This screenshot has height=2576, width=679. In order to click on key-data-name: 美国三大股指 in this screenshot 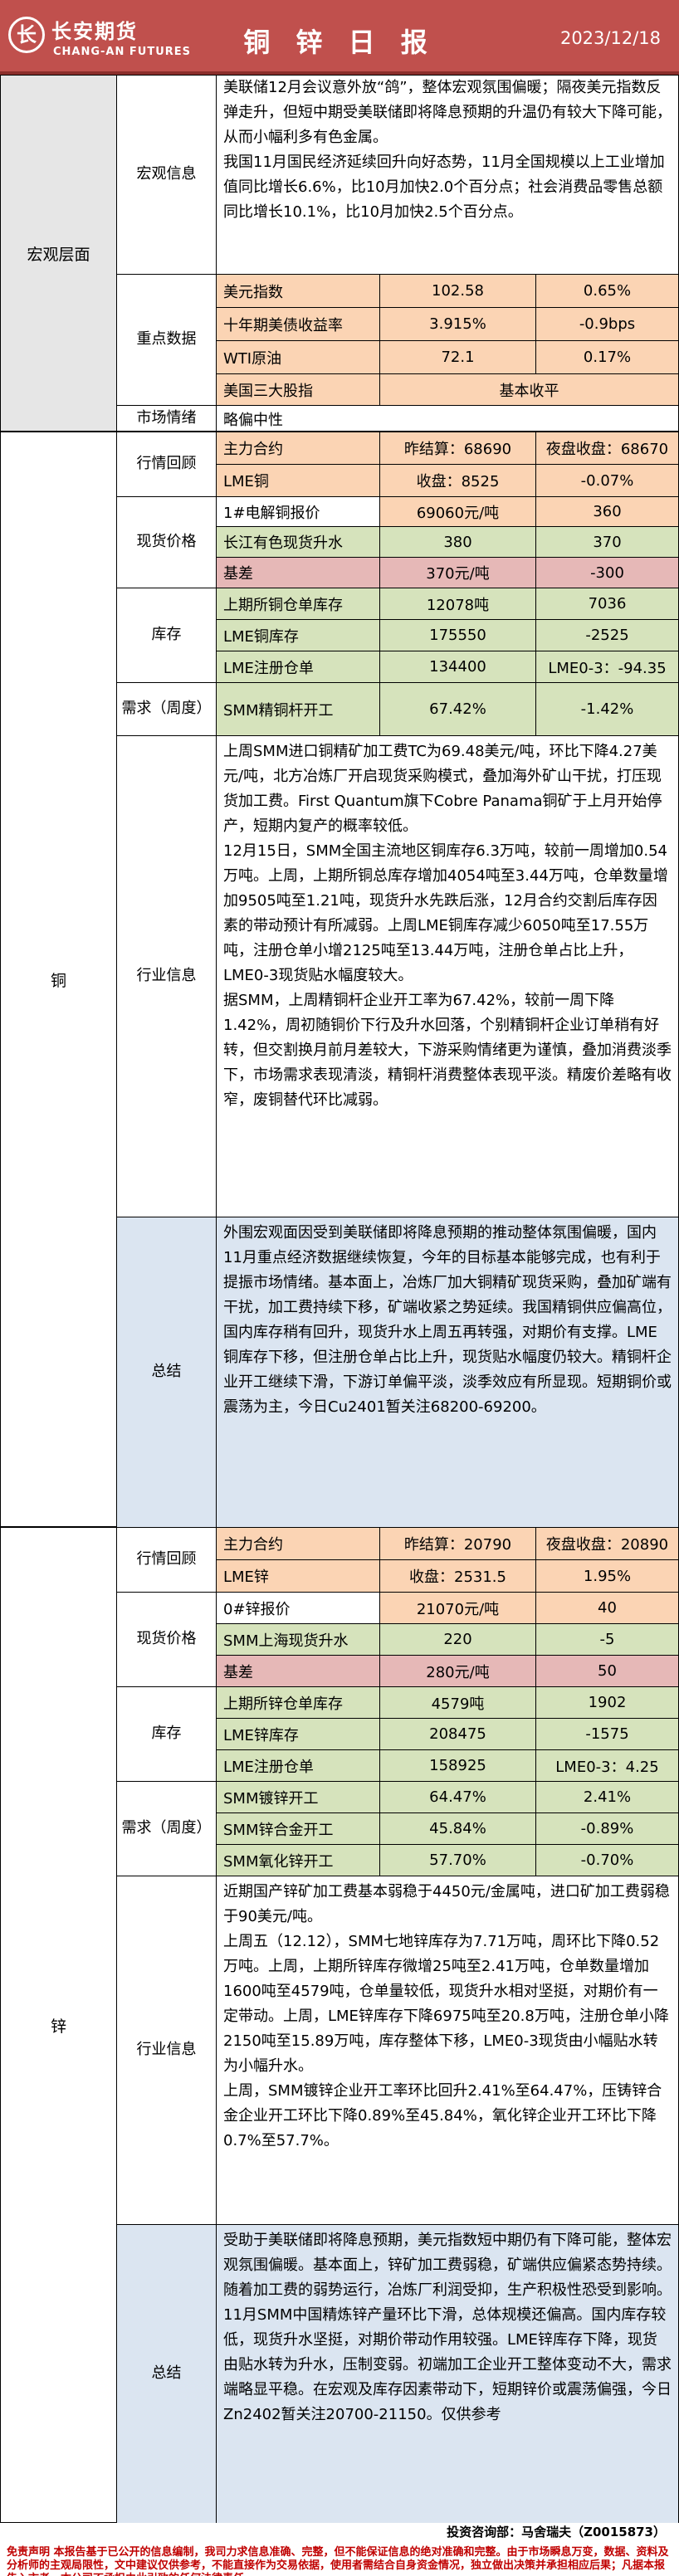, I will do `click(298, 390)`.